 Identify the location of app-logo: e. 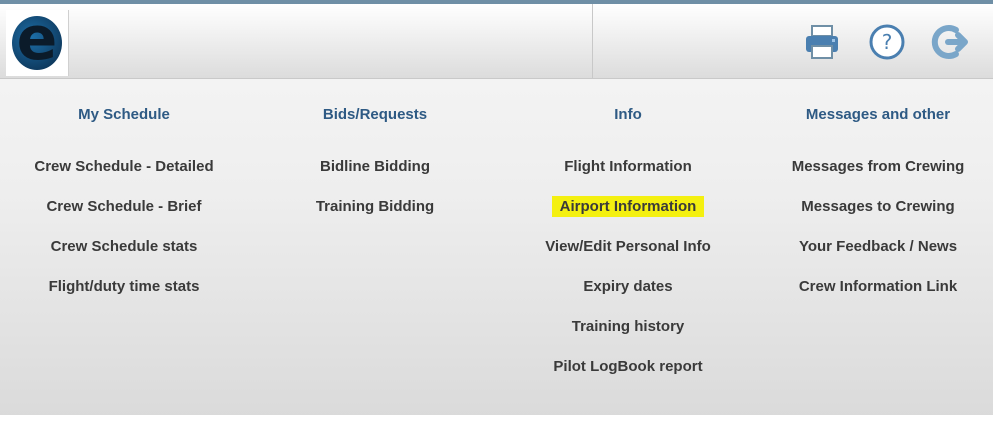
(37, 41).